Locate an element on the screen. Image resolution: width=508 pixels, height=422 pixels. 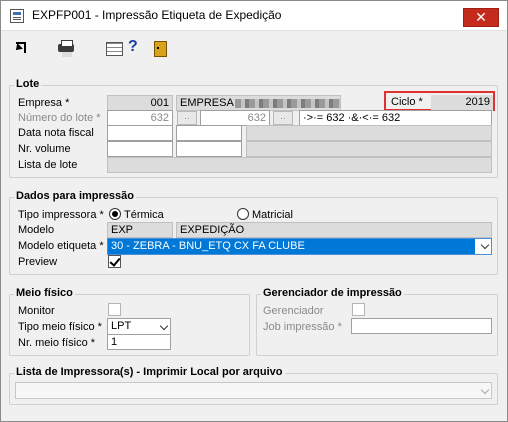
numero-to-lookup-button: ·· is located at coordinates (283, 118).